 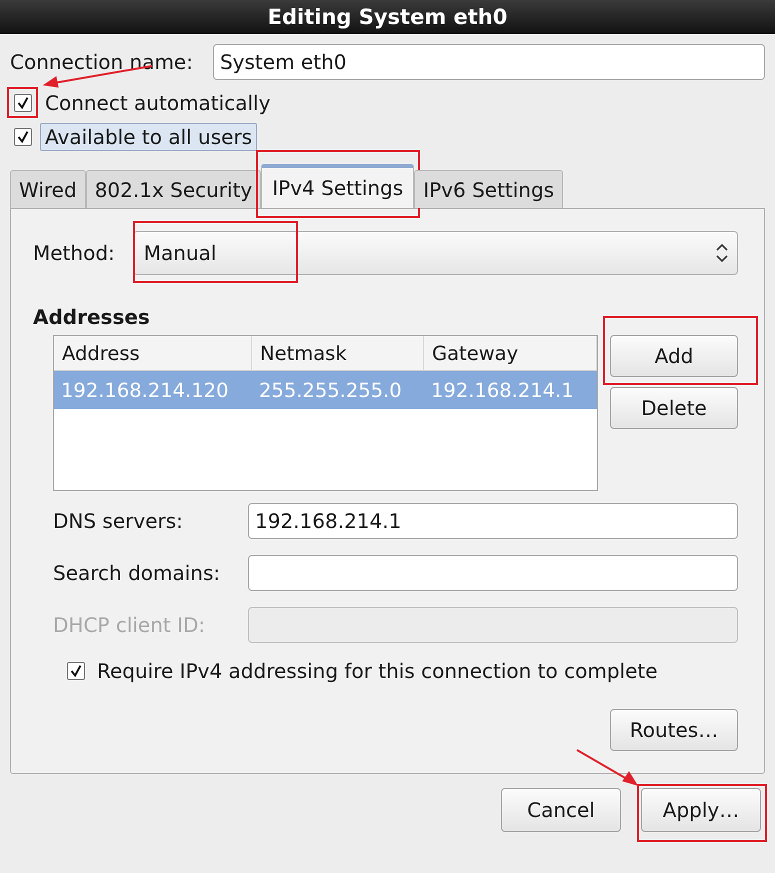 What do you see at coordinates (561, 810) in the screenshot?
I see `dialog-button: Cancel` at bounding box center [561, 810].